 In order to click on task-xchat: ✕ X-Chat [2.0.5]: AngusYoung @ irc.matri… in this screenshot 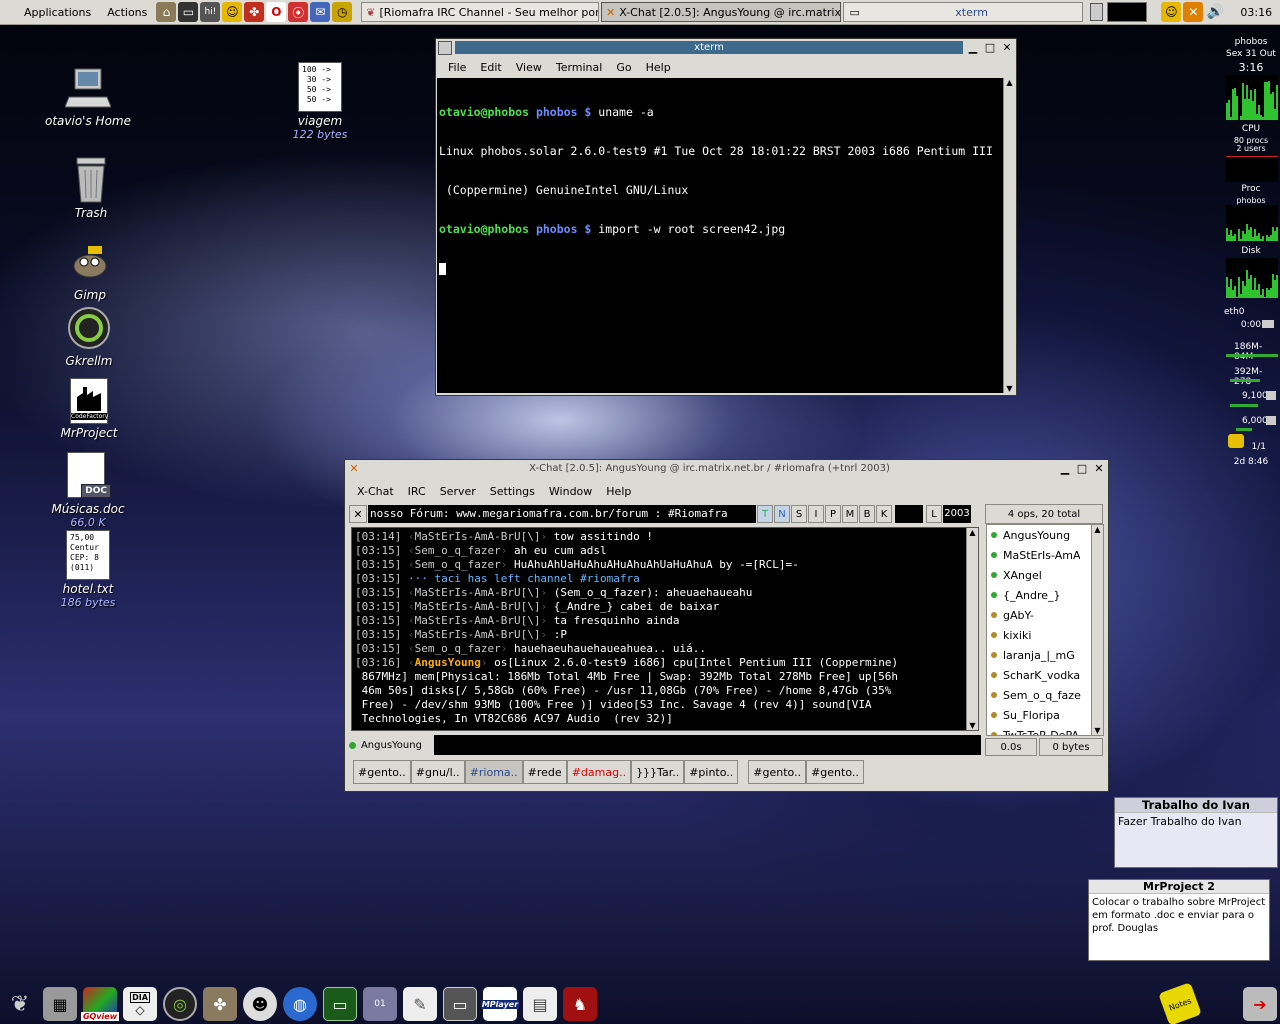, I will do `click(721, 12)`.